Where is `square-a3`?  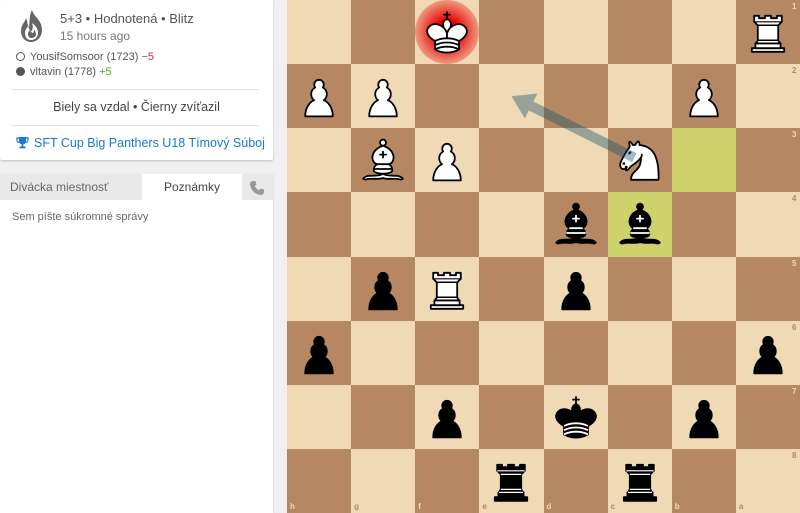
square-a3 is located at coordinates (767, 160).